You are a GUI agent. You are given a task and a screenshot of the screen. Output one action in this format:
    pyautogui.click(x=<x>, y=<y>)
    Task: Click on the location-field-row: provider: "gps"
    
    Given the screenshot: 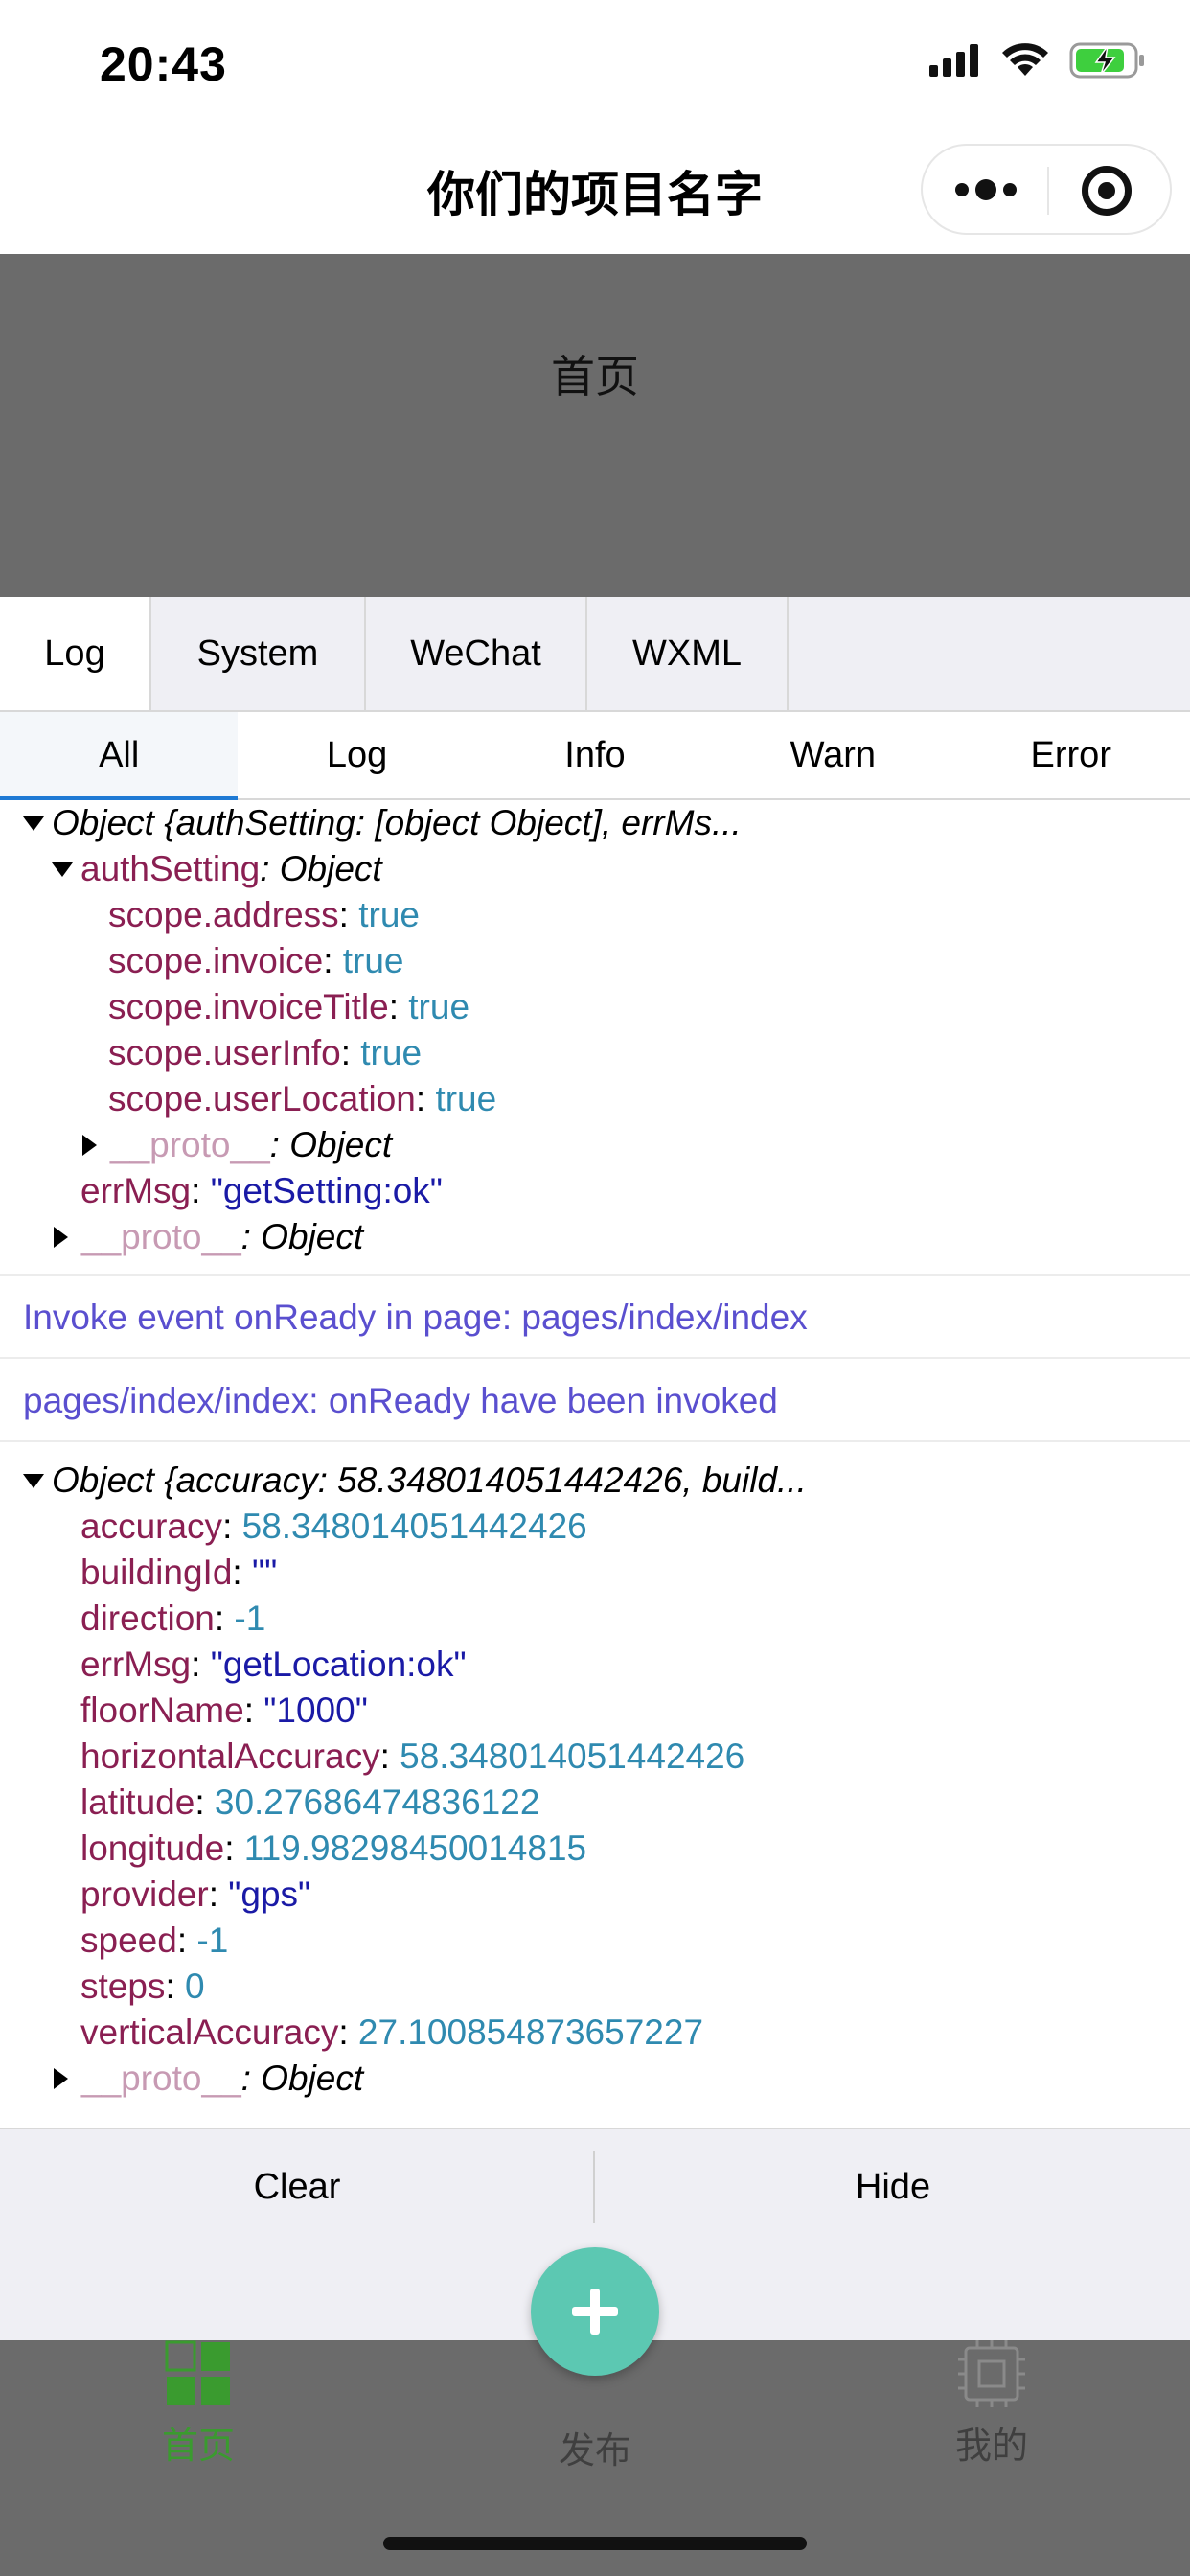 What is the action you would take?
    pyautogui.click(x=195, y=1894)
    